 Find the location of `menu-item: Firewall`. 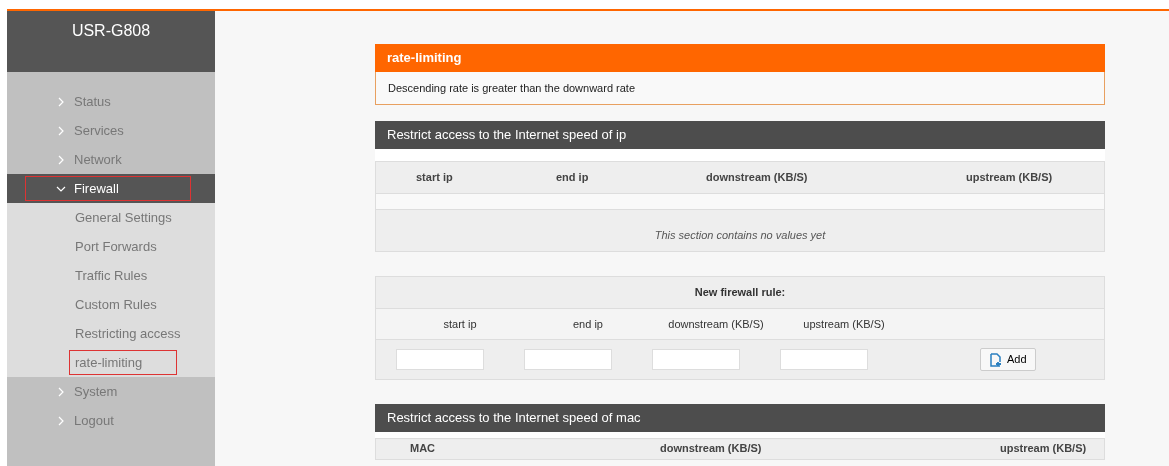

menu-item: Firewall is located at coordinates (108, 188).